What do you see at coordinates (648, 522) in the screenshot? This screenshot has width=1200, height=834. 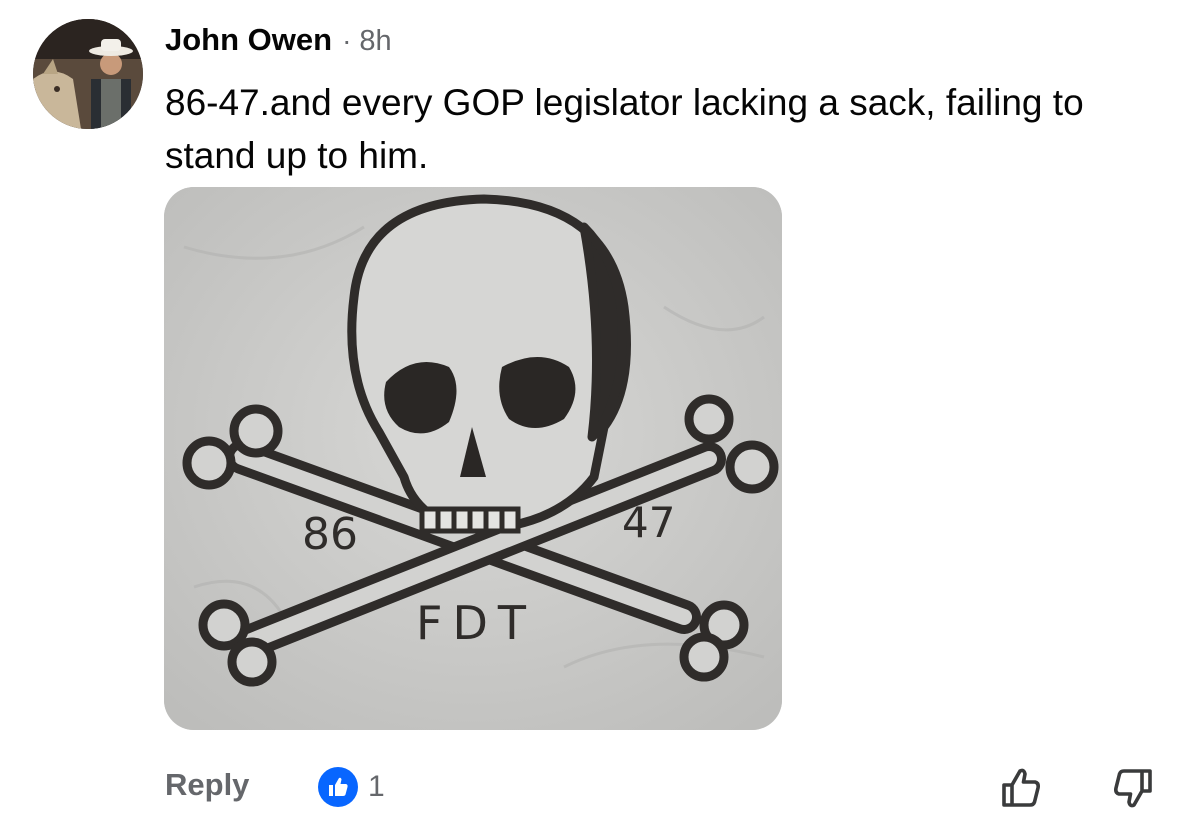 I see `image-number-right: 47` at bounding box center [648, 522].